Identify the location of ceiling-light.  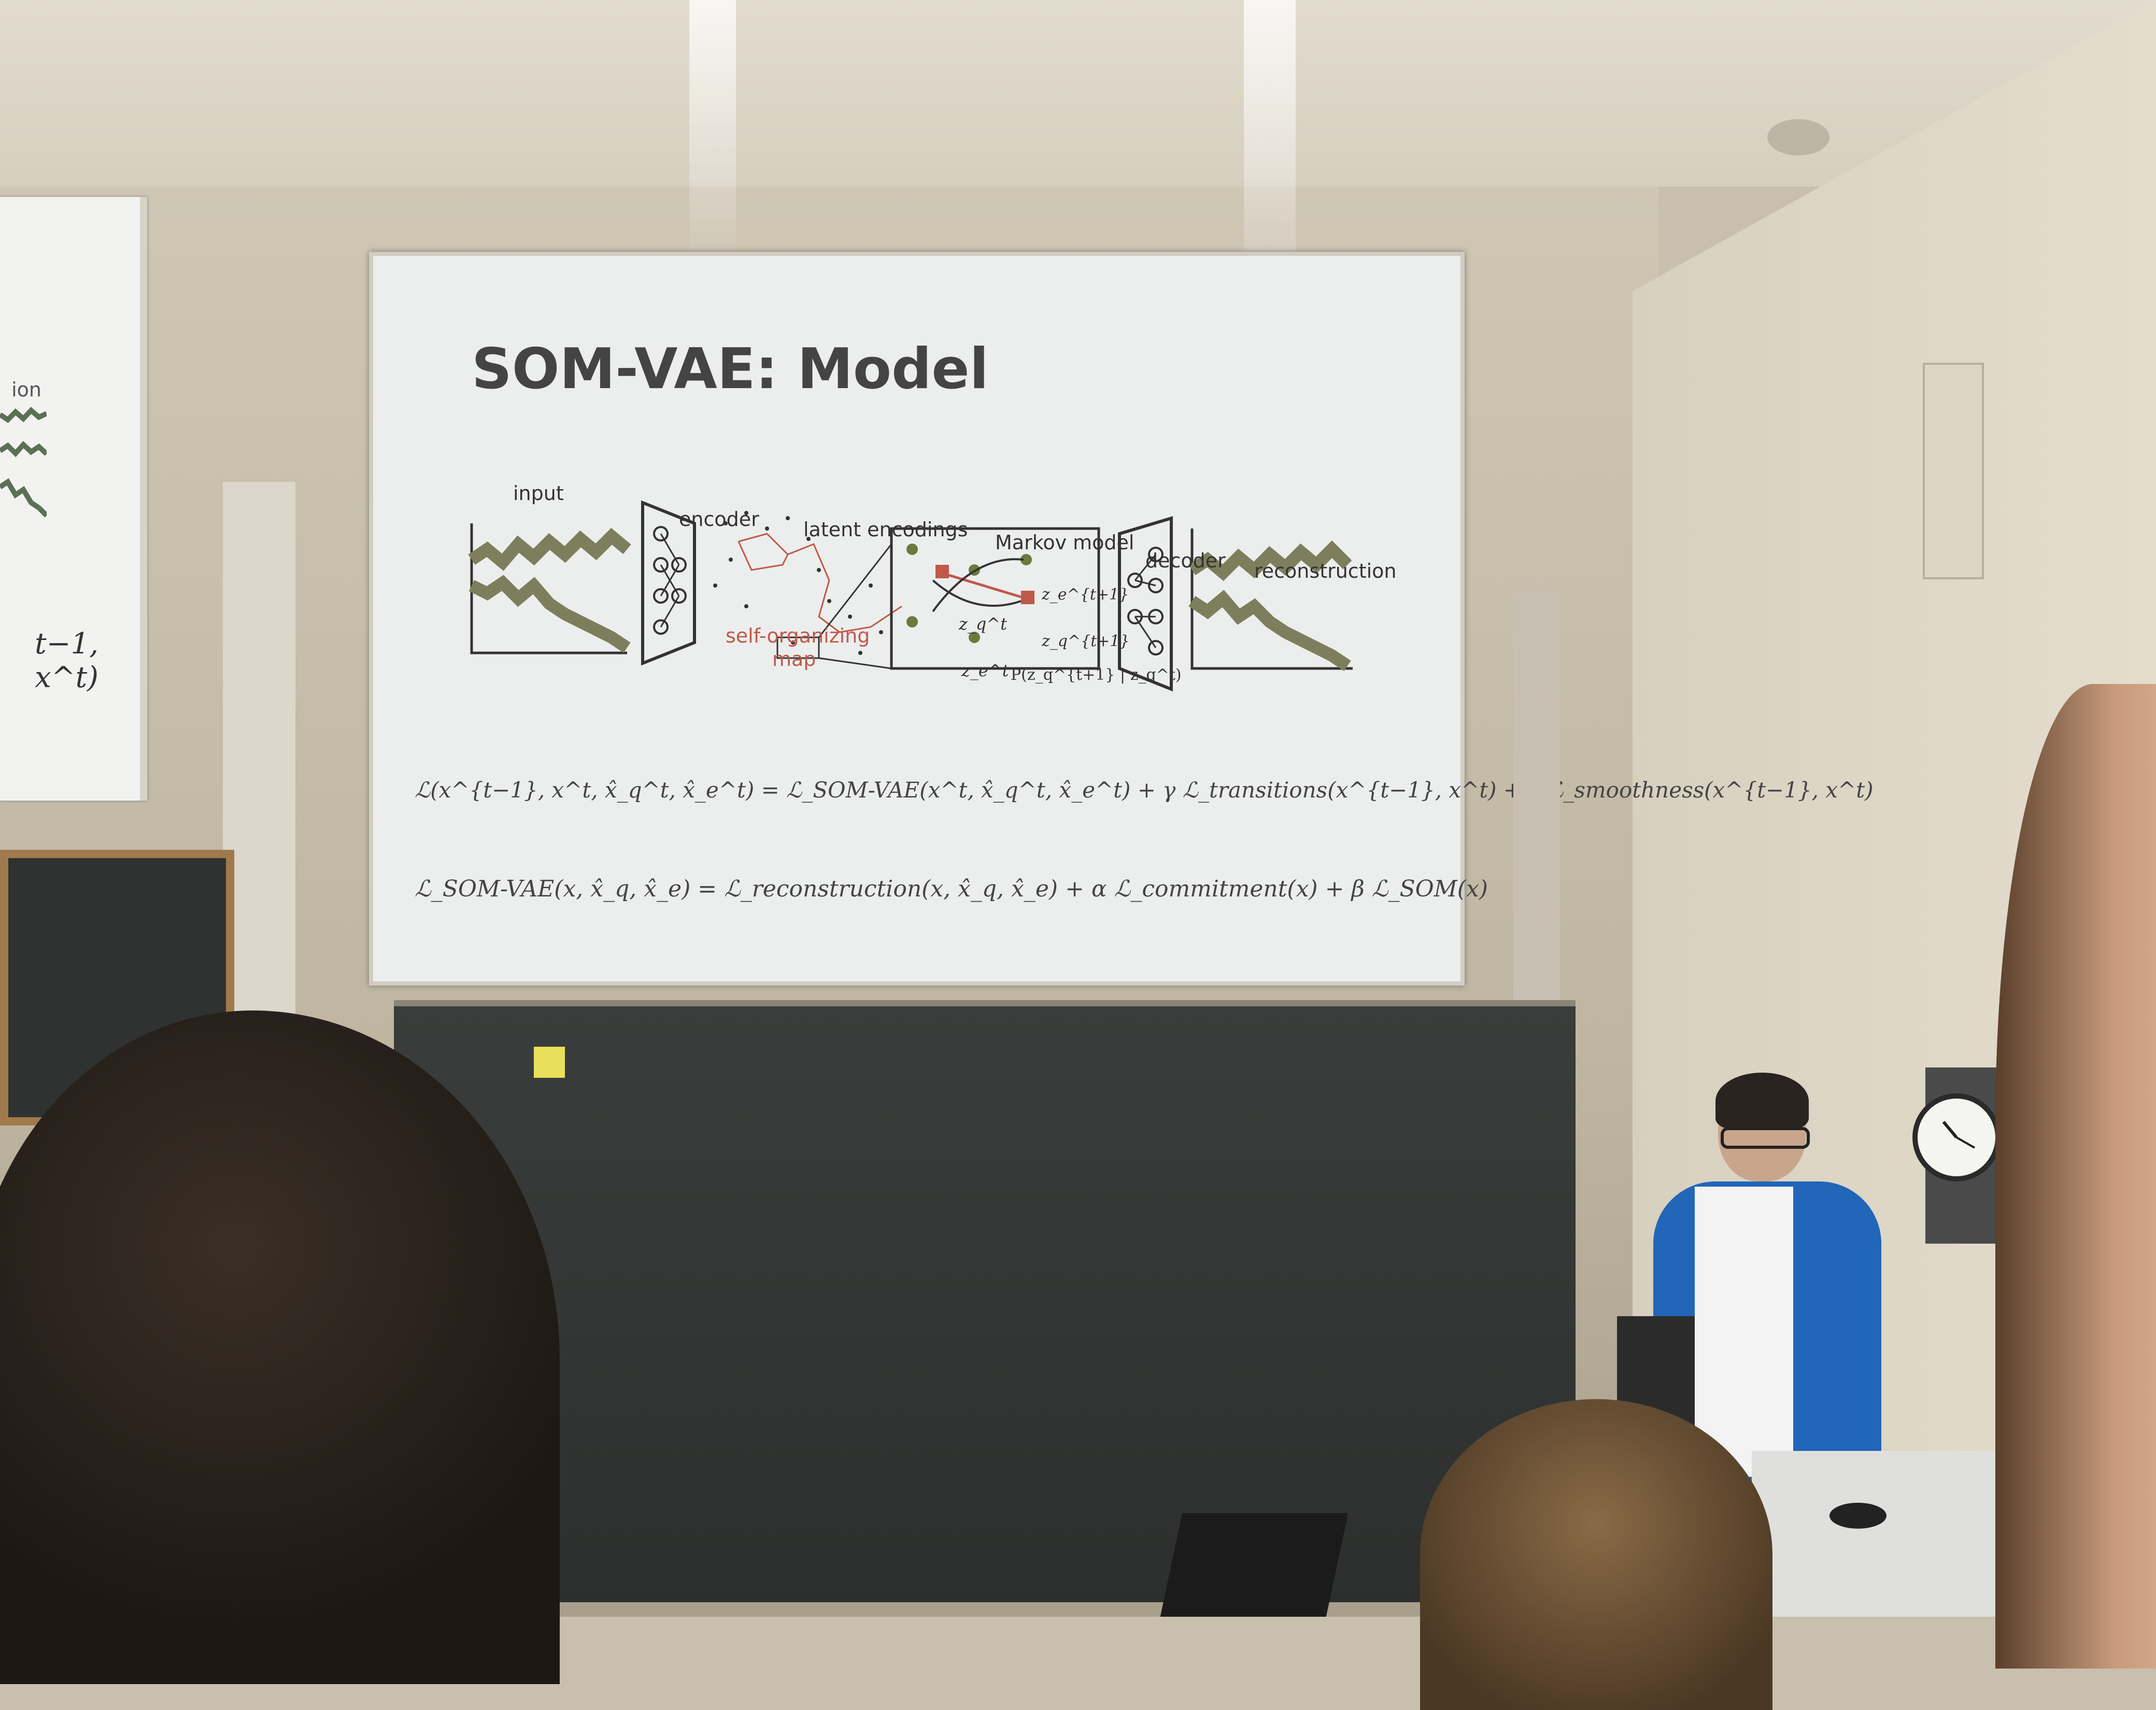
(1798, 137).